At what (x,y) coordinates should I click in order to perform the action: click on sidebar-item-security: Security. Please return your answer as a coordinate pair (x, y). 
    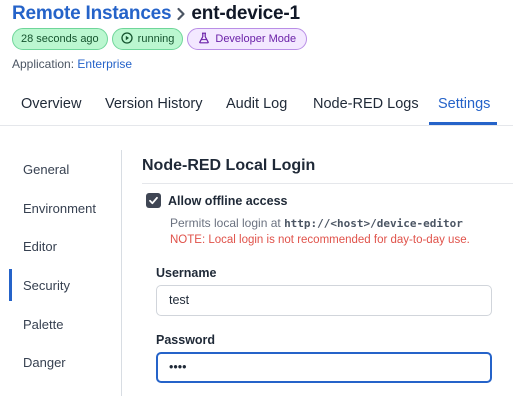
    Looking at the image, I should click on (60, 285).